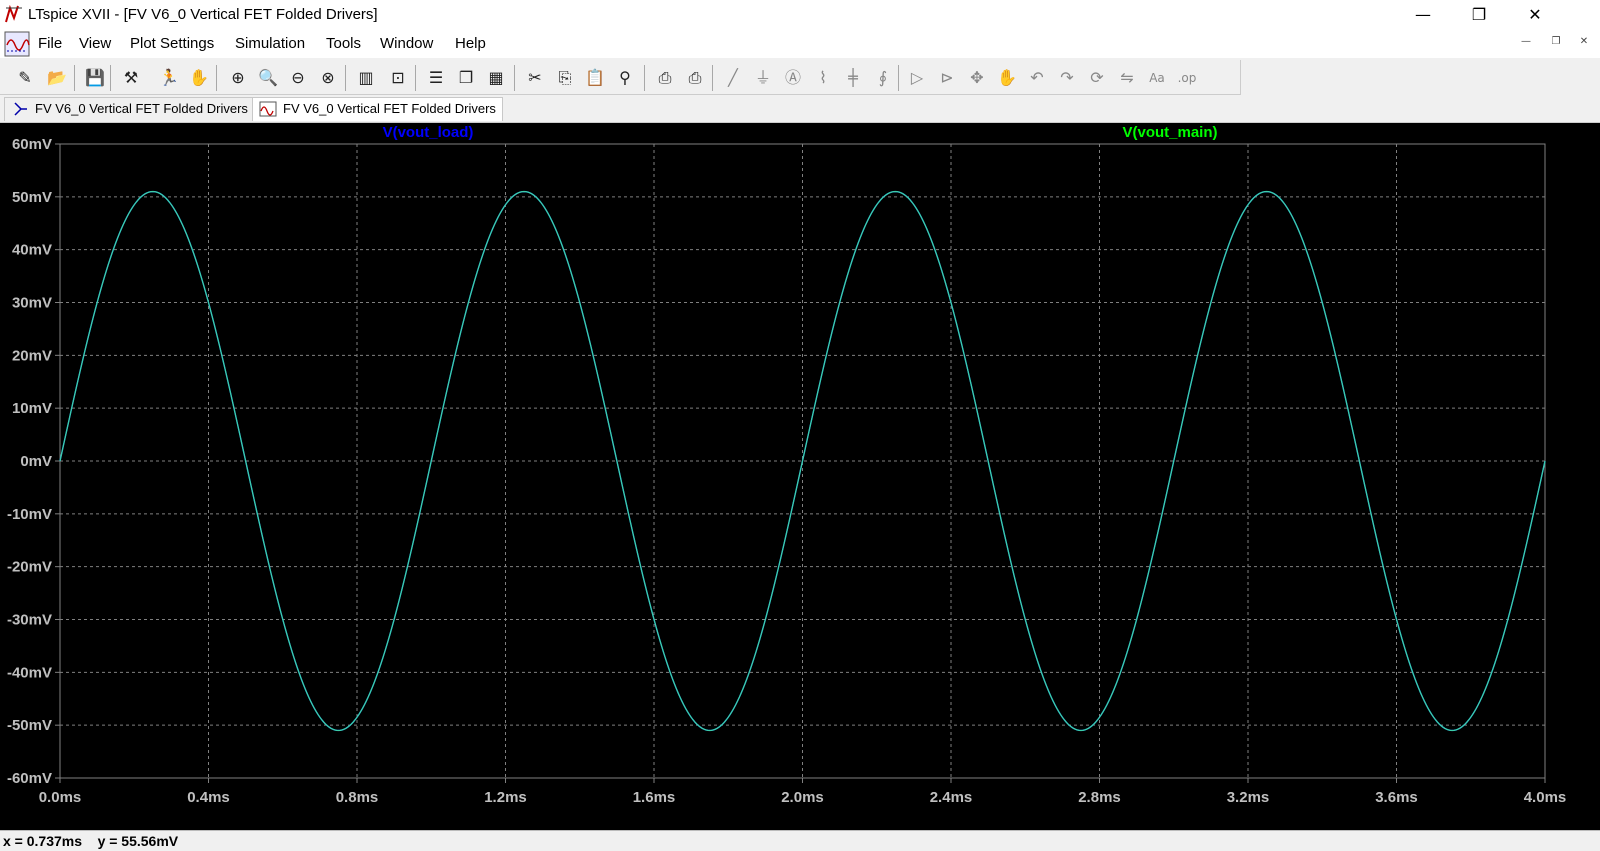 The image size is (1600, 851). I want to click on rotate-button: ⟳, so click(1097, 78).